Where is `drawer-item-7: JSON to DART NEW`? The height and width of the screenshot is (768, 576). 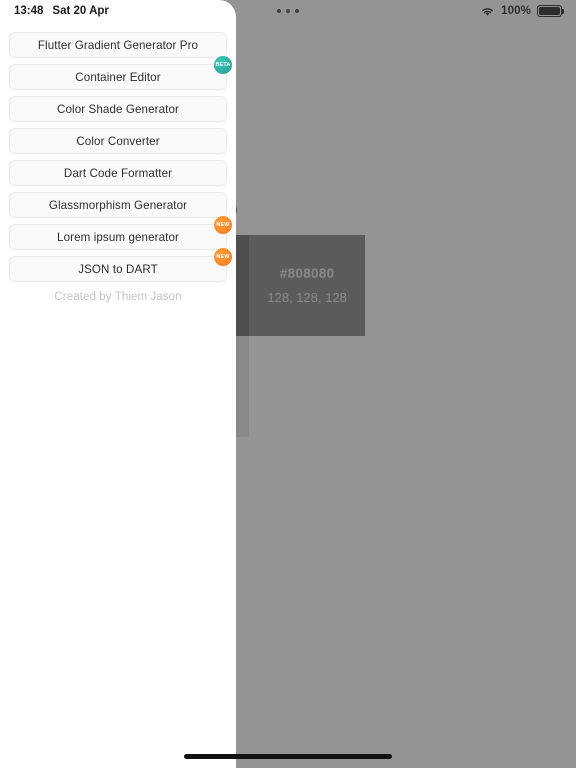
drawer-item-7: JSON to DART NEW is located at coordinates (120, 265).